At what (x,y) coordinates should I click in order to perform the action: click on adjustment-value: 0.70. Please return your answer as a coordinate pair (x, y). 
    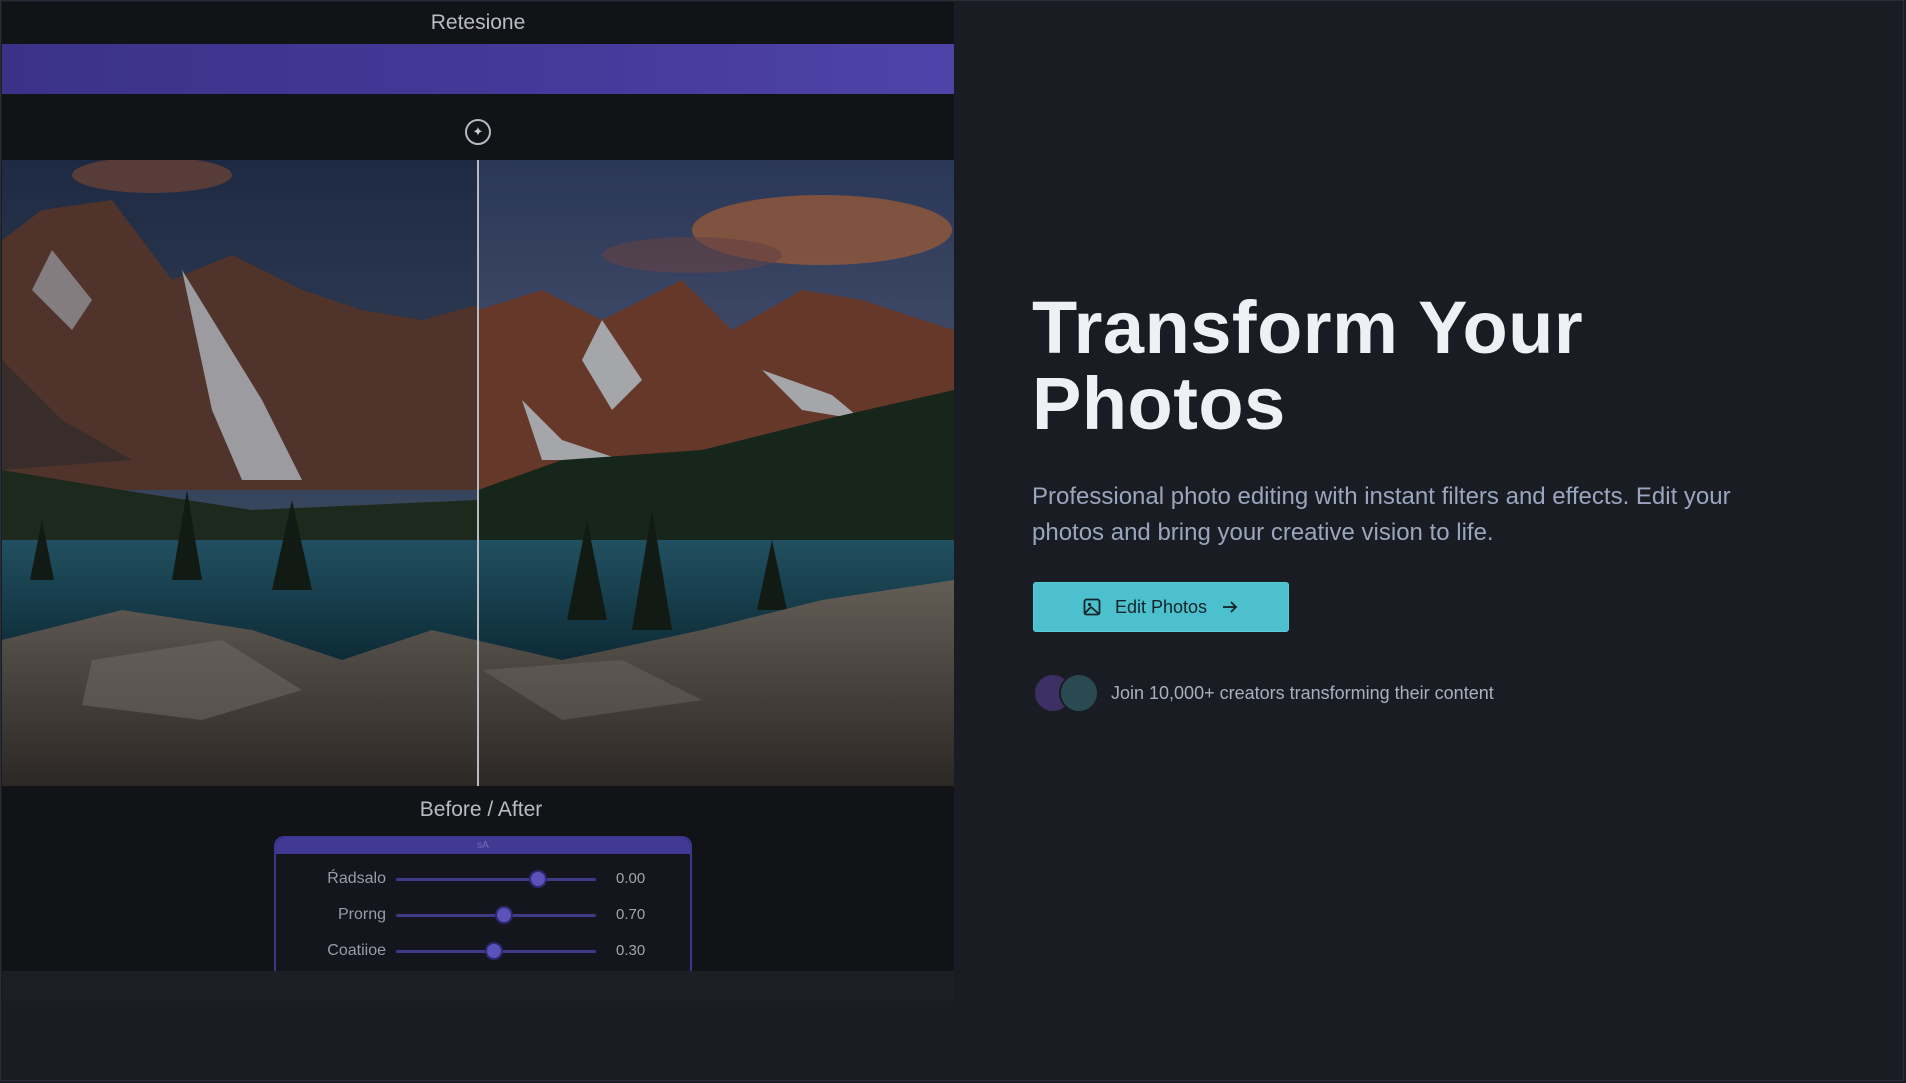
    Looking at the image, I should click on (631, 914).